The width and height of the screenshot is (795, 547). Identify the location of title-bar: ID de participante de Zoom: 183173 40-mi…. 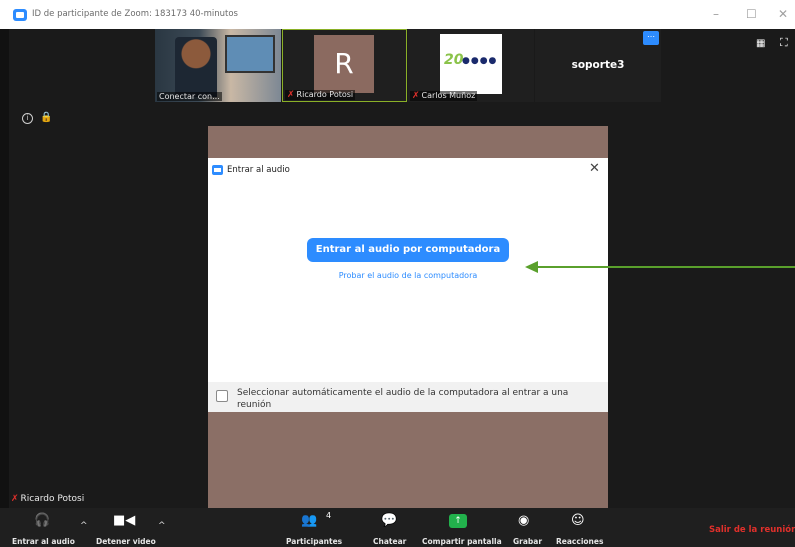
(397, 15).